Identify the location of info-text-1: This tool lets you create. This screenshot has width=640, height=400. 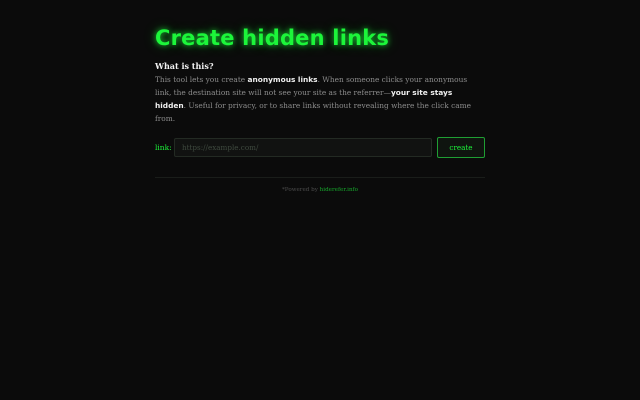
(201, 79).